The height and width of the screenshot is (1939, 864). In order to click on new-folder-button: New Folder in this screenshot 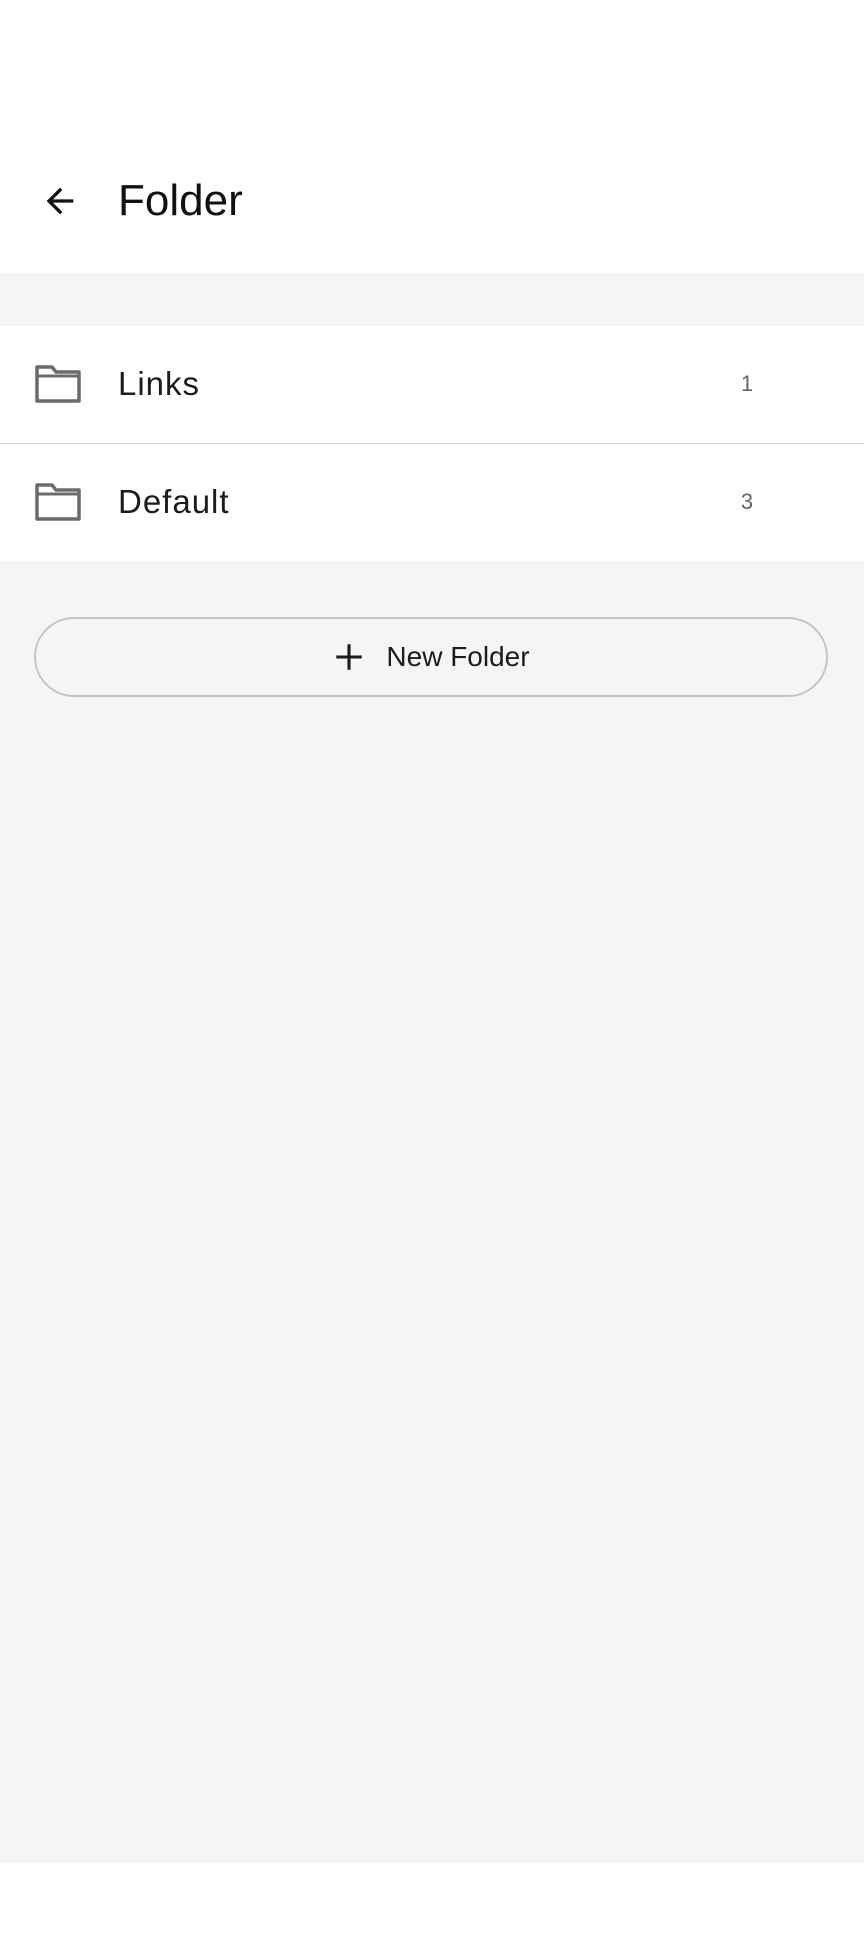, I will do `click(431, 657)`.